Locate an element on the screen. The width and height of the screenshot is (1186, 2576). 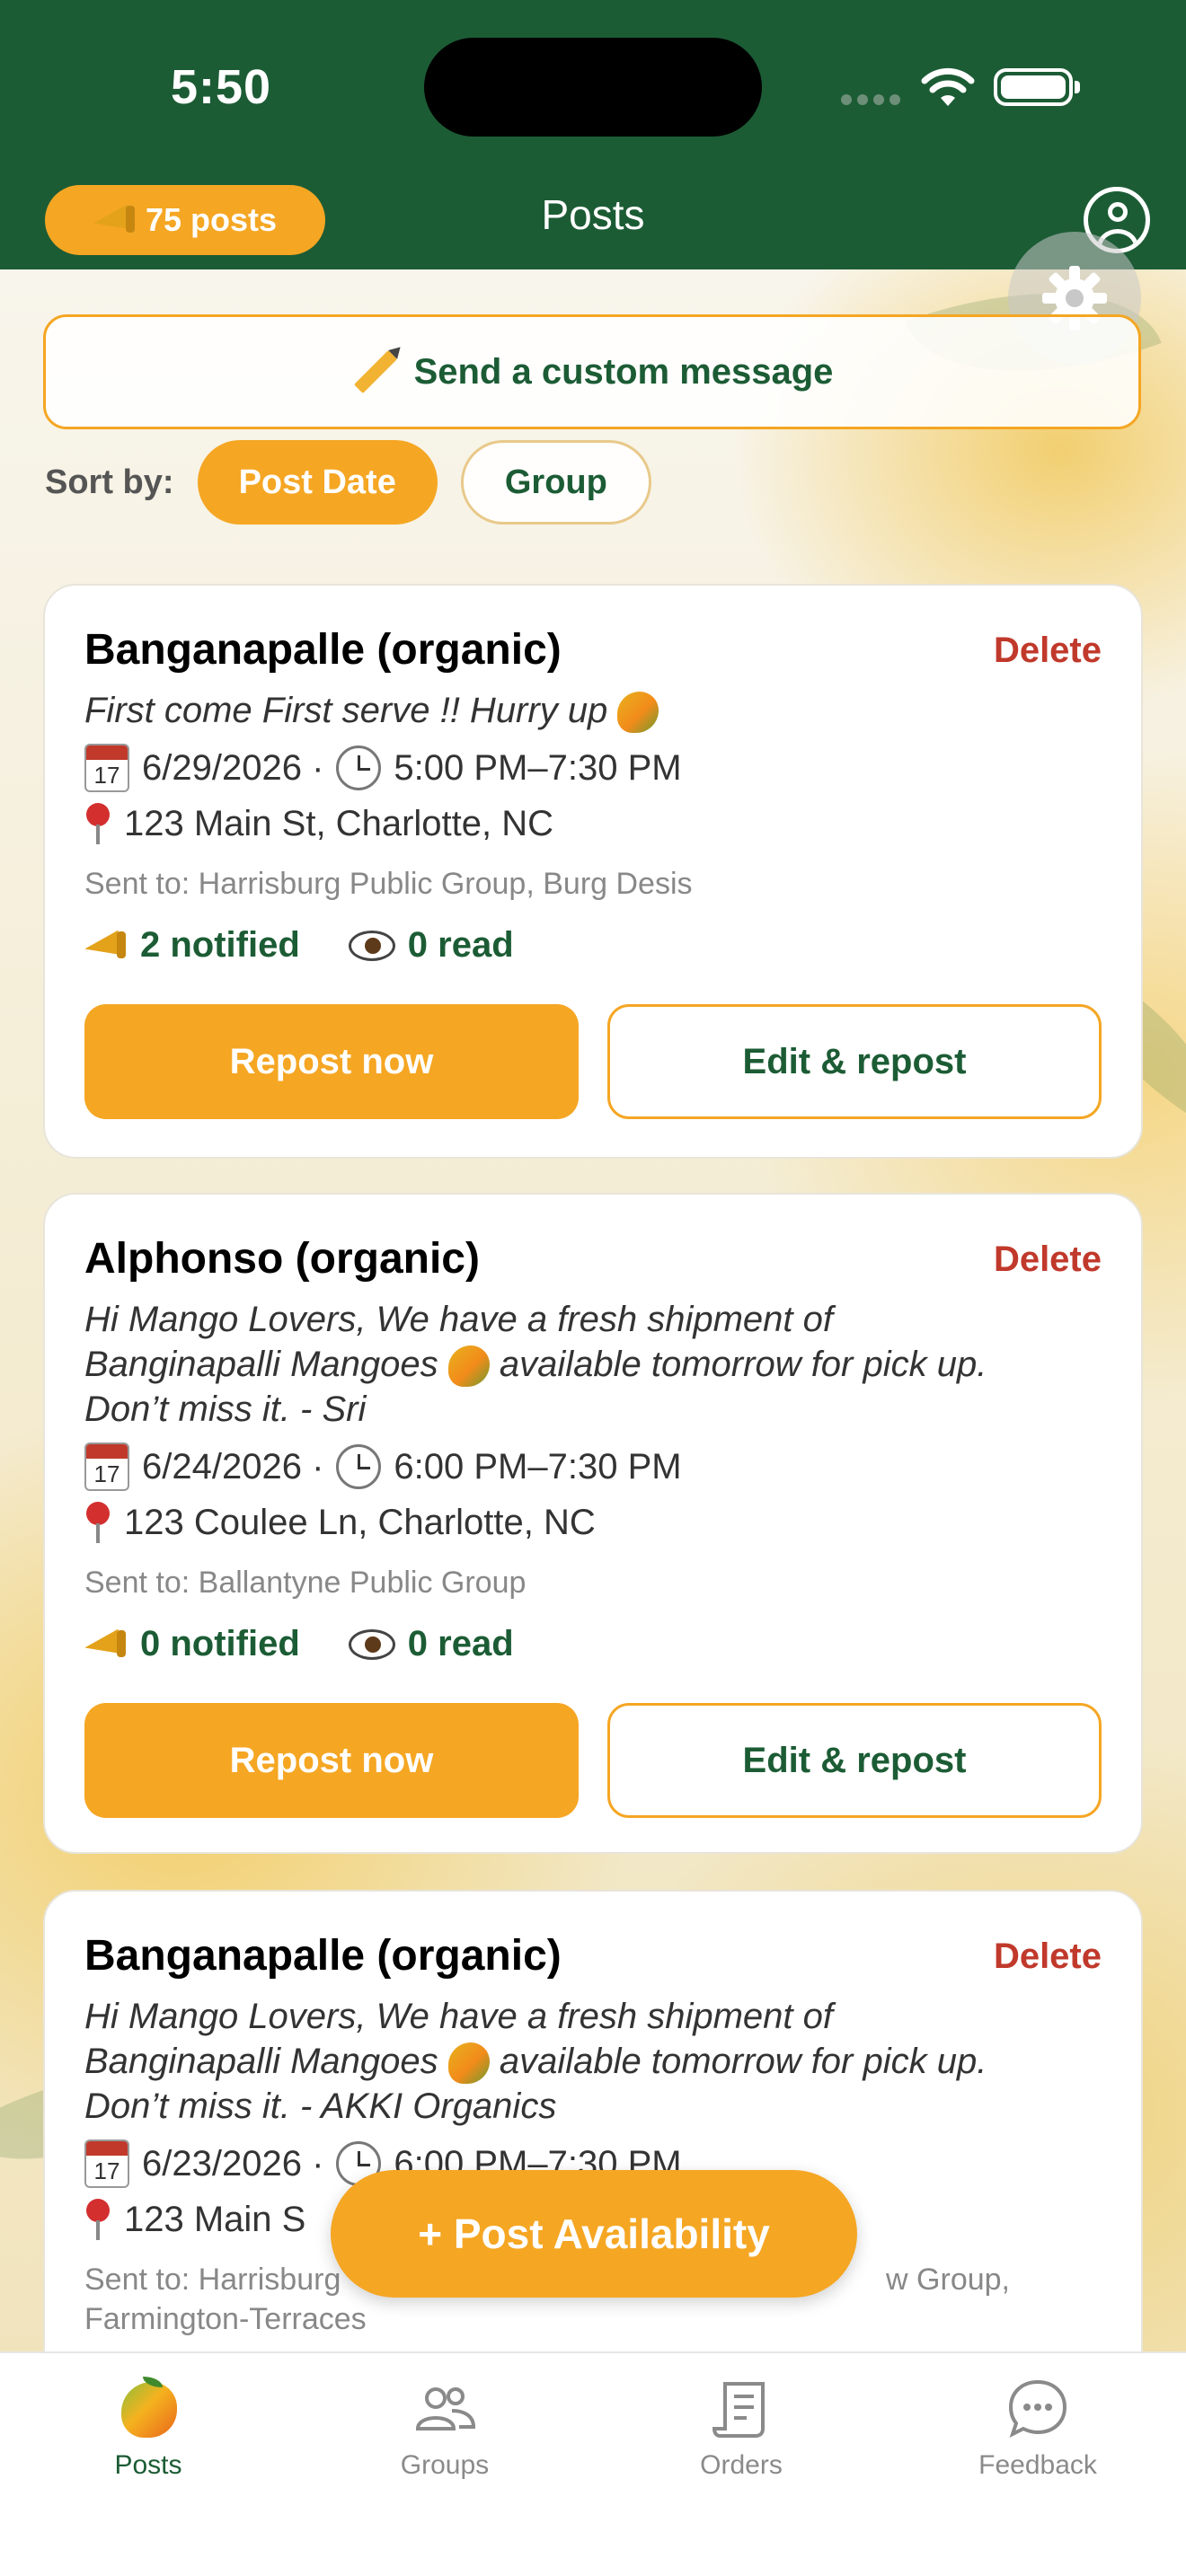
notified-count: 0 notified is located at coordinates (220, 1643).